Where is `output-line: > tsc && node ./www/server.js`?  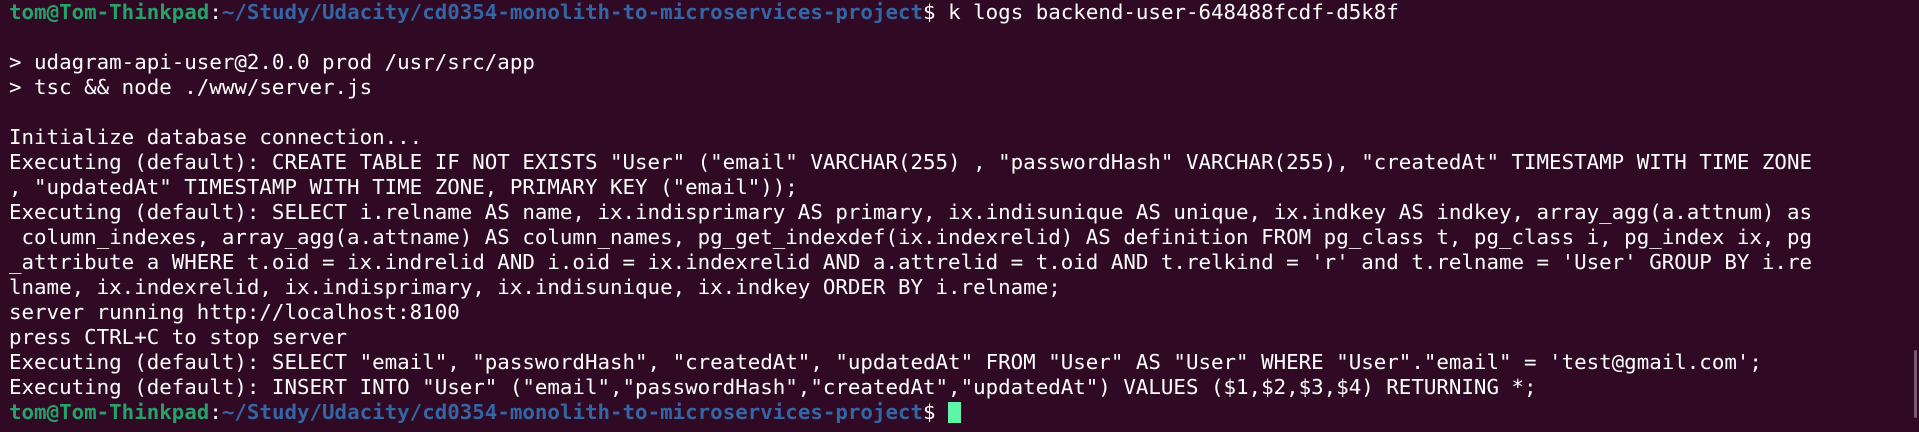
output-line: > tsc && node ./www/server.js is located at coordinates (191, 87).